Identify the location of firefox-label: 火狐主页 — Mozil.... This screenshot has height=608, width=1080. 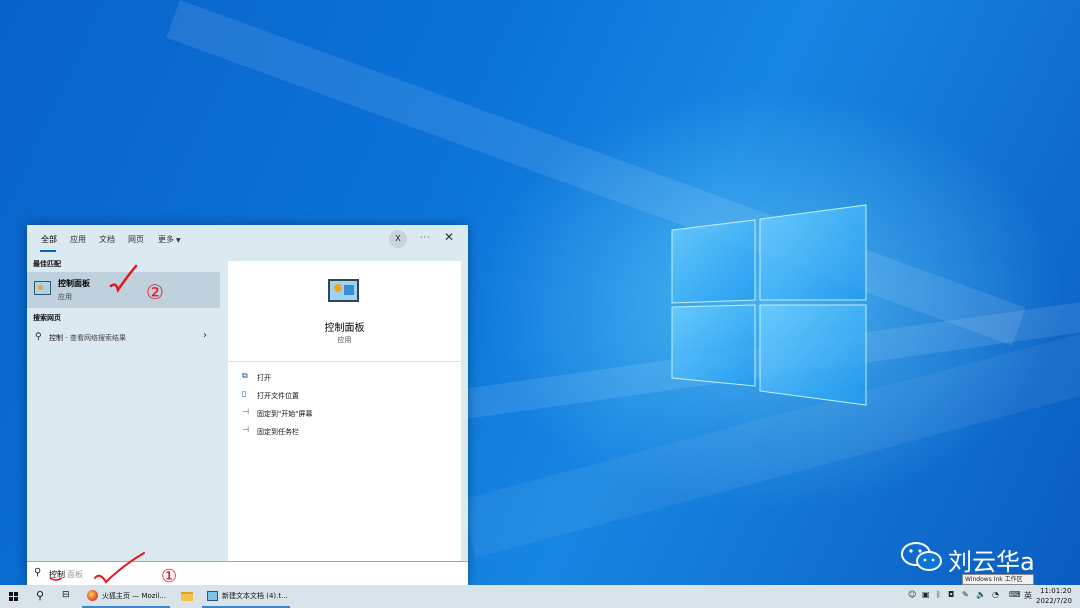
(134, 596).